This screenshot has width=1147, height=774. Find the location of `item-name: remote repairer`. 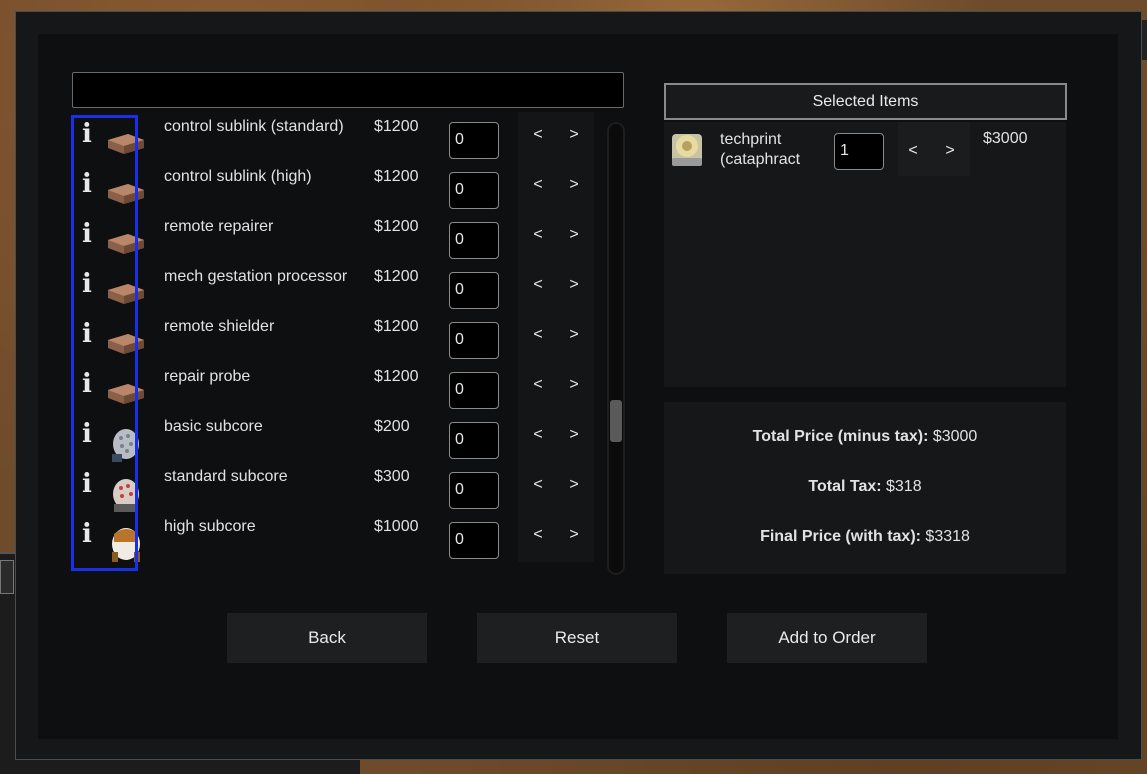

item-name: remote repairer is located at coordinates (219, 226).